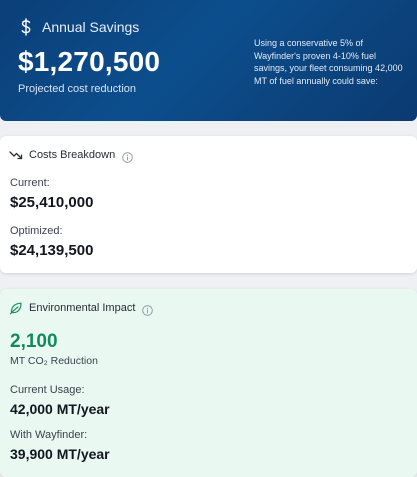 The width and height of the screenshot is (417, 477). What do you see at coordinates (77, 89) in the screenshot?
I see `annual-savings-subtitle: Projected cost reduction` at bounding box center [77, 89].